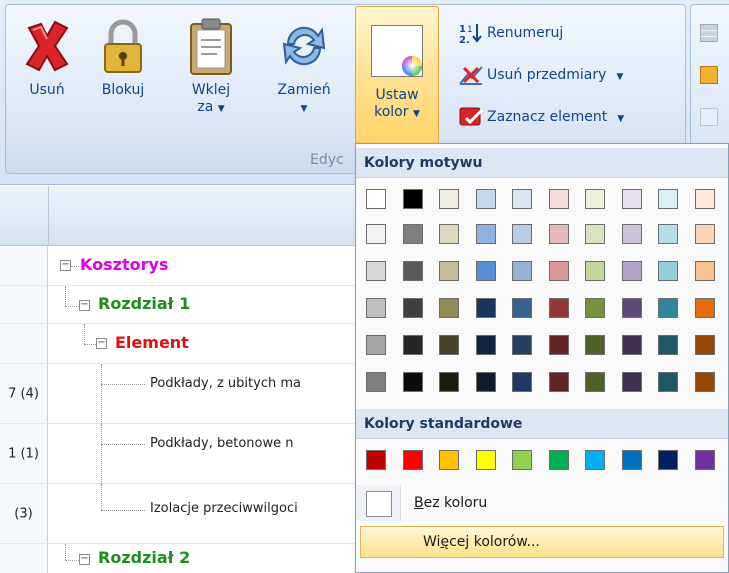  I want to click on item-description: Izolacje przeciwwilgoci, so click(224, 508).